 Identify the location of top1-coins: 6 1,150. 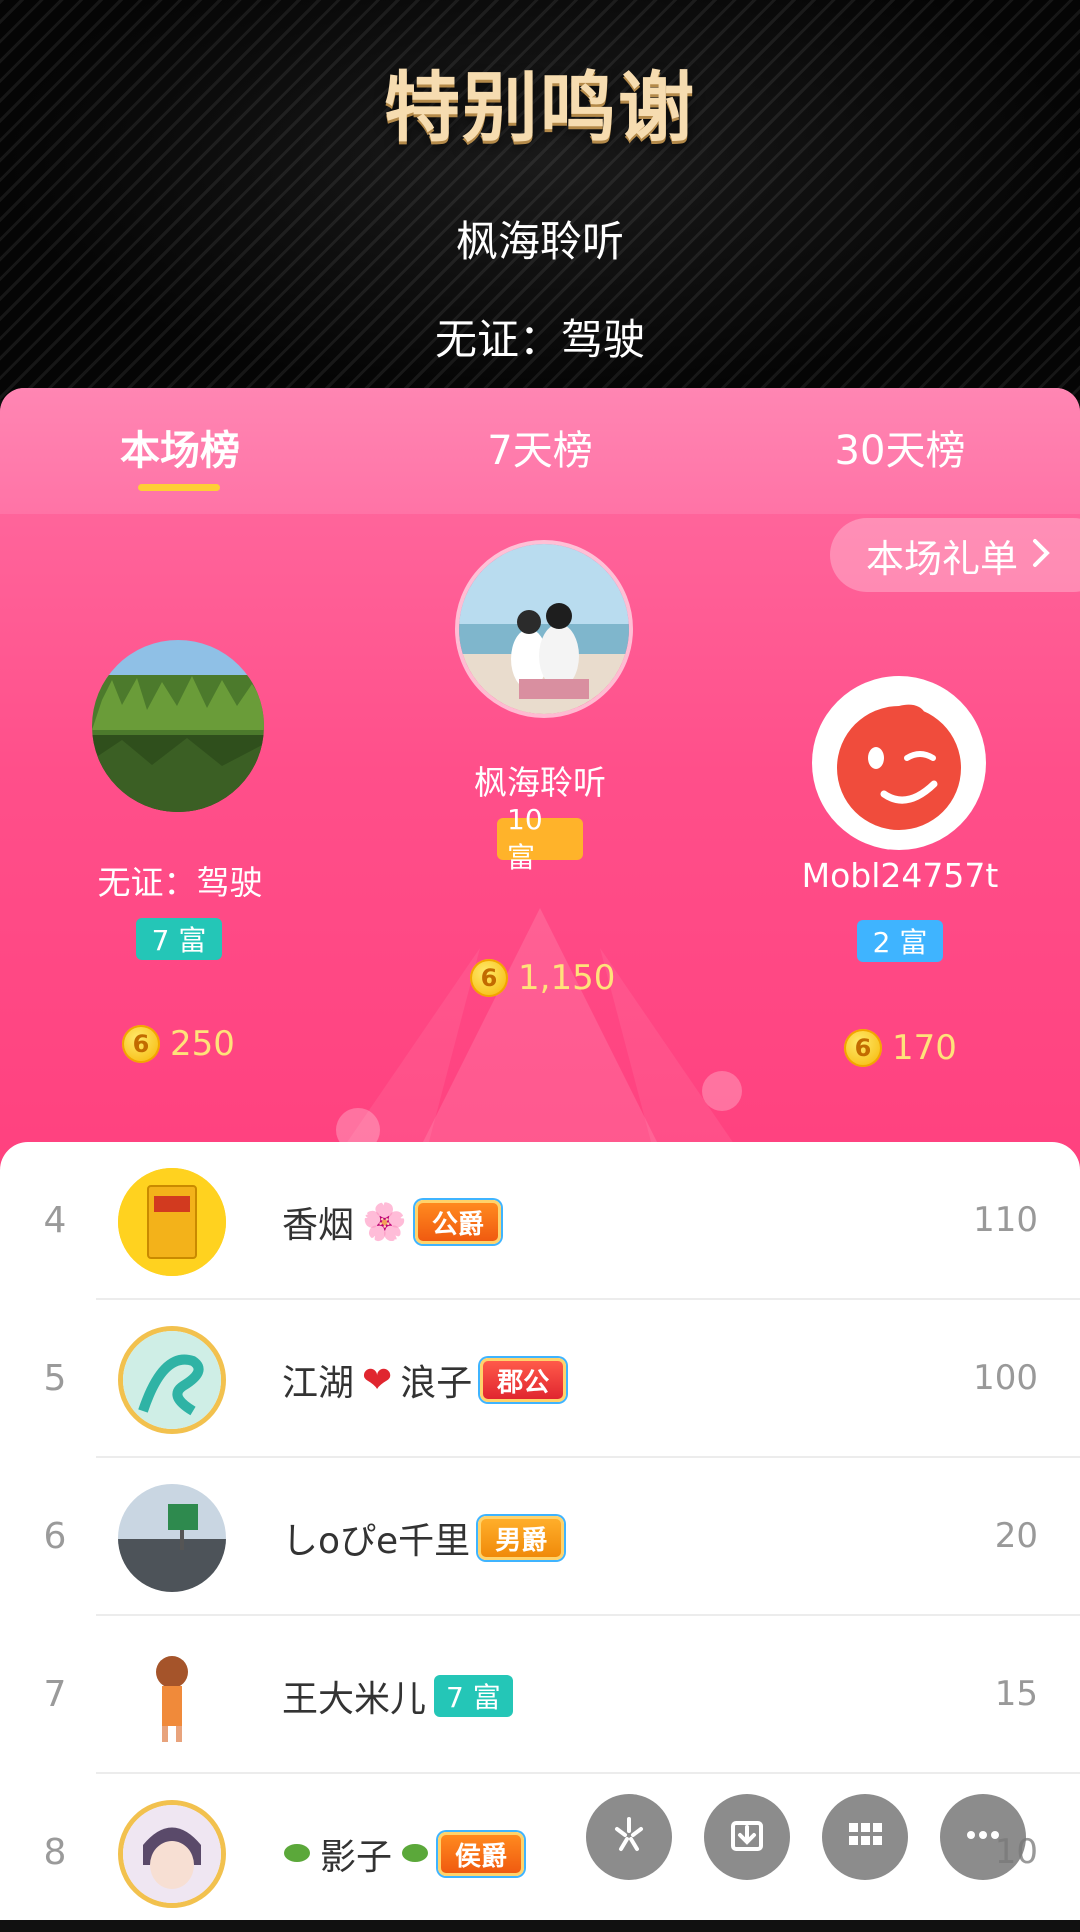
(542, 978).